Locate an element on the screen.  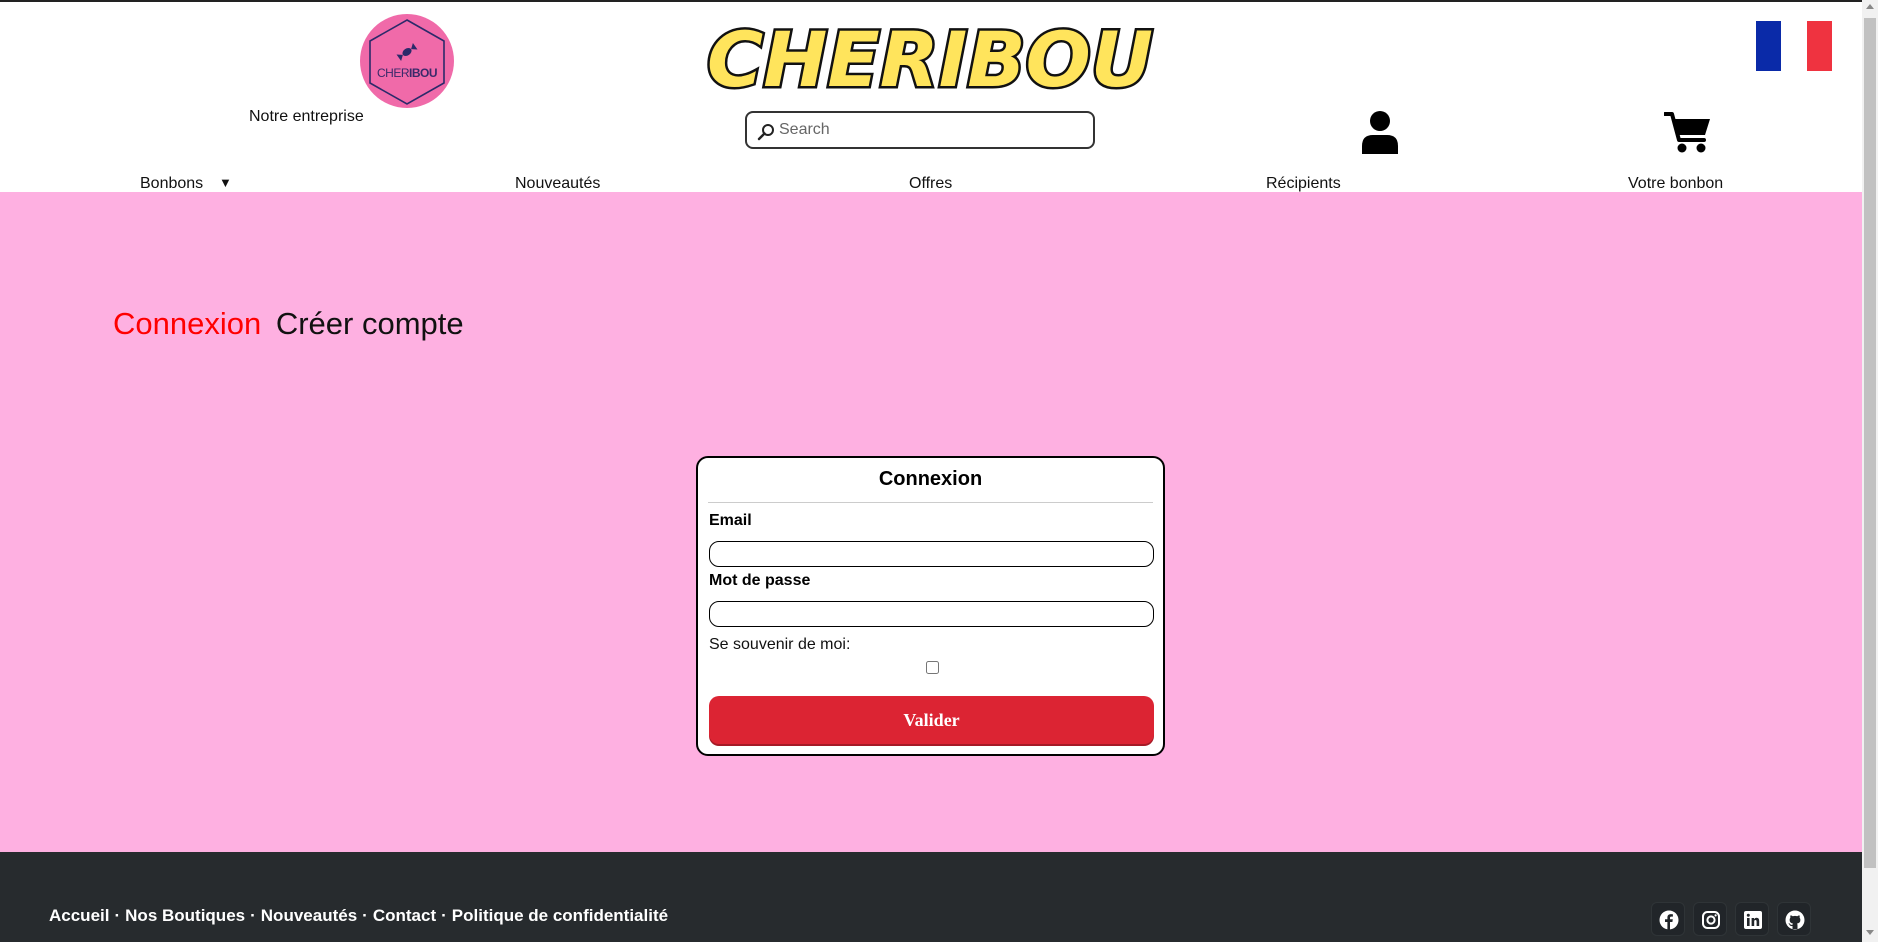
scroll-up-icon is located at coordinates (1870, 6).